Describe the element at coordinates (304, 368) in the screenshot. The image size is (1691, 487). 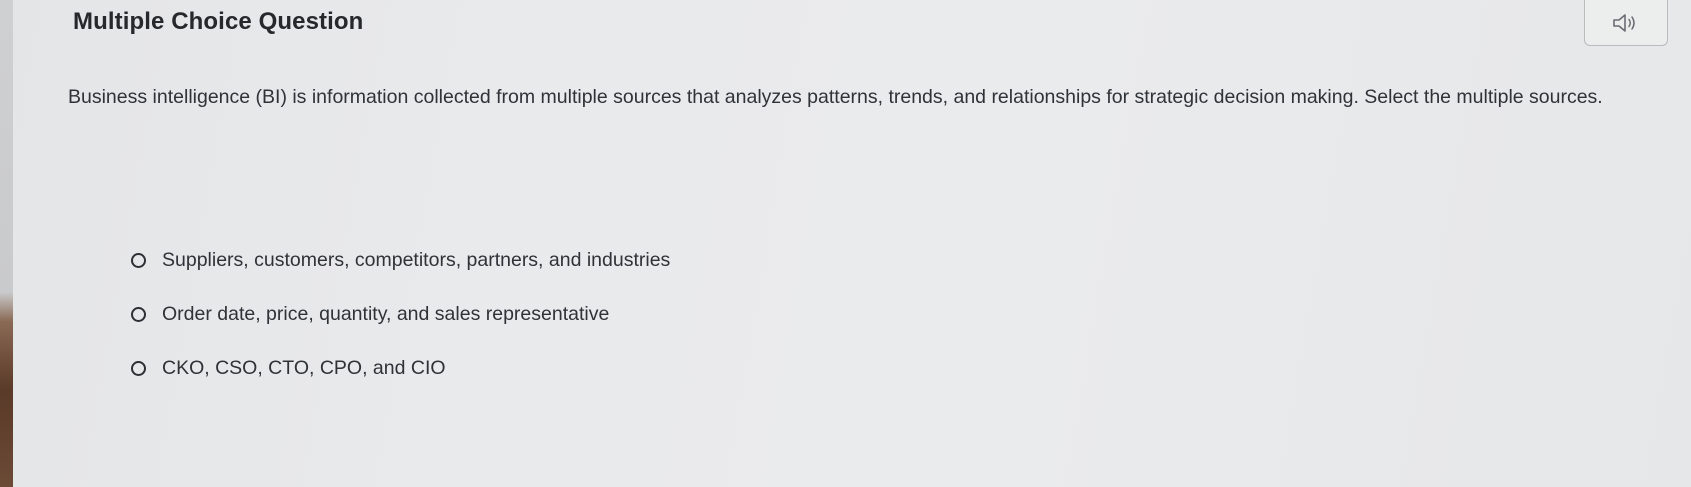
I see `choice-label: CKO, CSO, CTO, CPO, and CIO` at that location.